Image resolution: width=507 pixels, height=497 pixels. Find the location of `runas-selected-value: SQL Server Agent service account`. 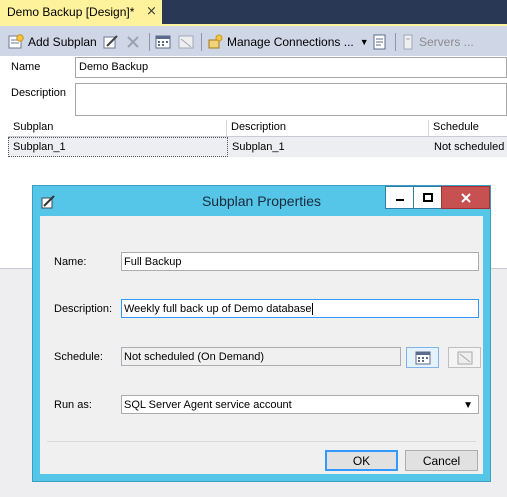

runas-selected-value: SQL Server Agent service account is located at coordinates (208, 405).